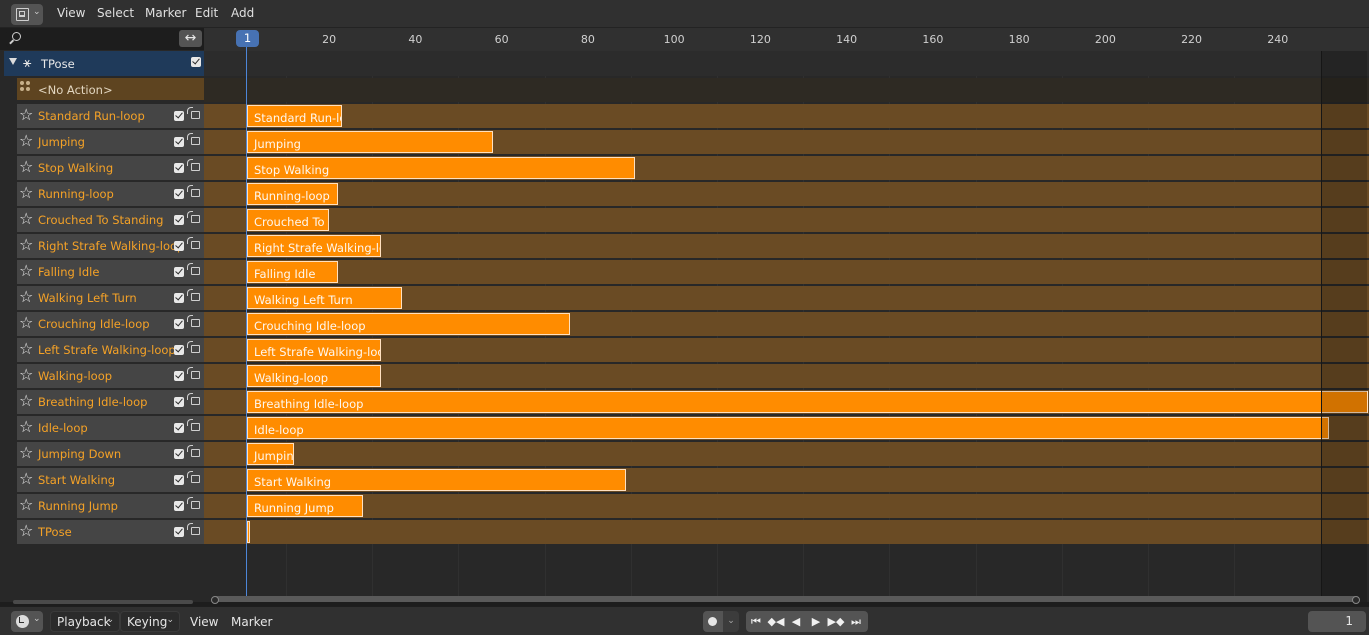 Image resolution: width=1369 pixels, height=635 pixels. I want to click on action-strip: Standard Run-lo, so click(294, 116).